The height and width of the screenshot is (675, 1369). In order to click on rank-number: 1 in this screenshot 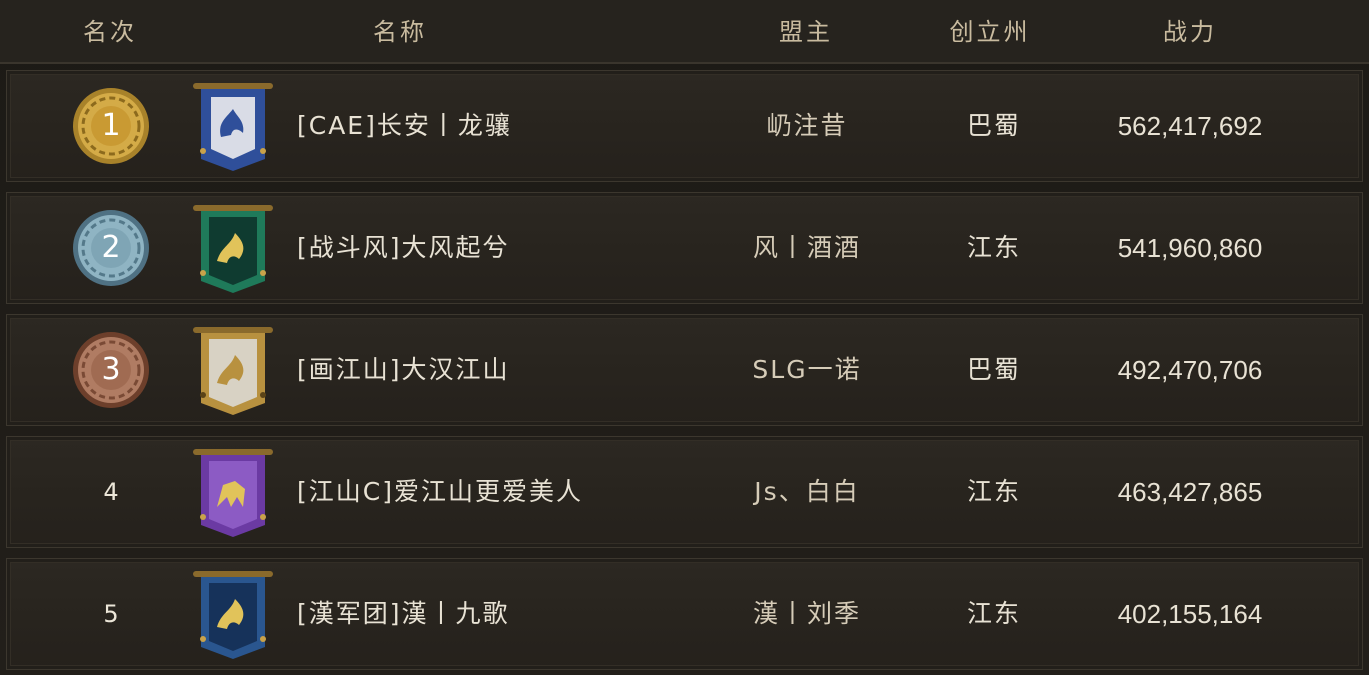, I will do `click(111, 125)`.